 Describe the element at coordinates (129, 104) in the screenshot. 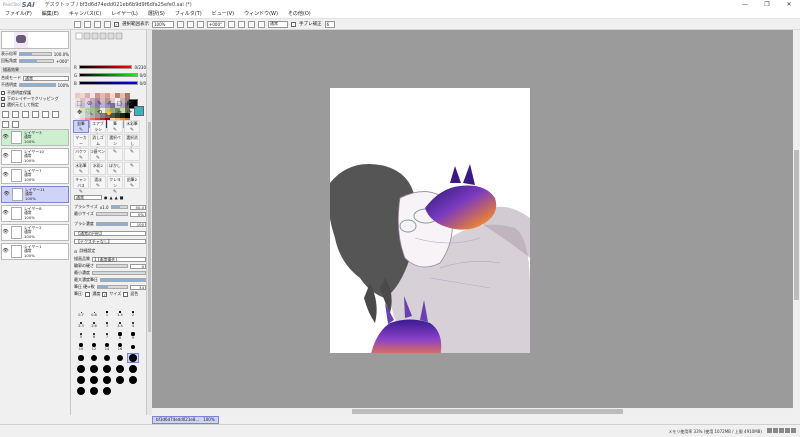

I see `zoom-icon: ◩` at that location.